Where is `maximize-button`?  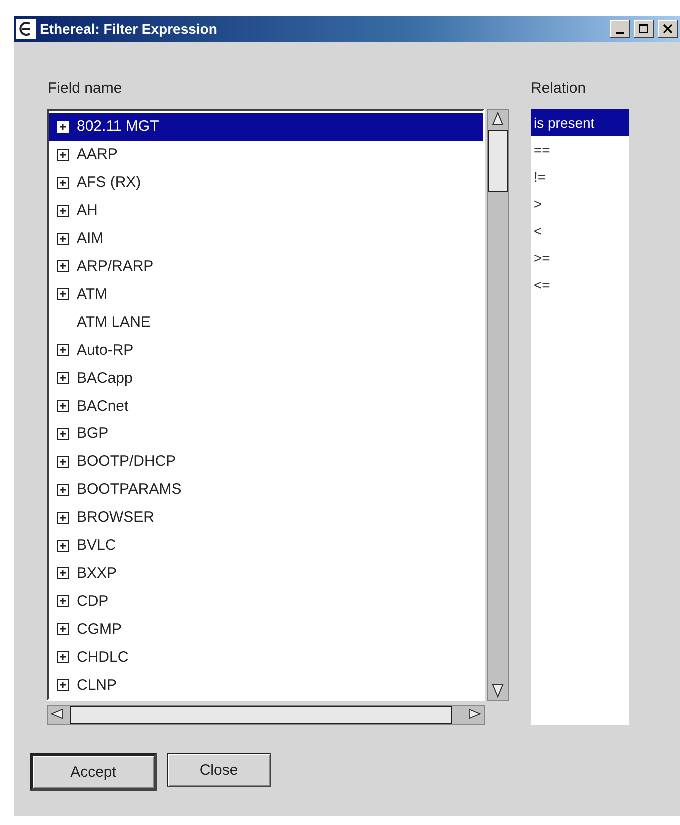
maximize-button is located at coordinates (644, 29).